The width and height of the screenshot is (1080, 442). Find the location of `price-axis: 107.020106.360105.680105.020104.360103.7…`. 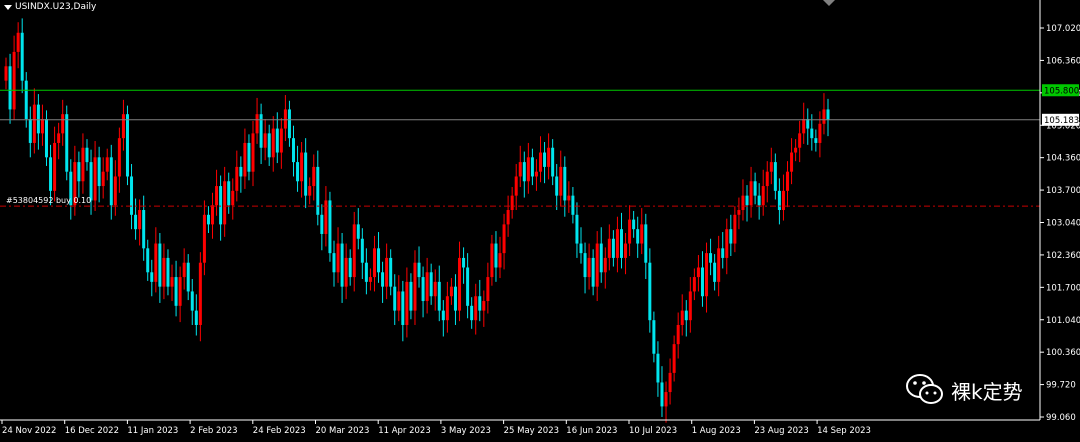

price-axis: 107.020106.360105.680105.020104.360103.7… is located at coordinates (1059, 211).